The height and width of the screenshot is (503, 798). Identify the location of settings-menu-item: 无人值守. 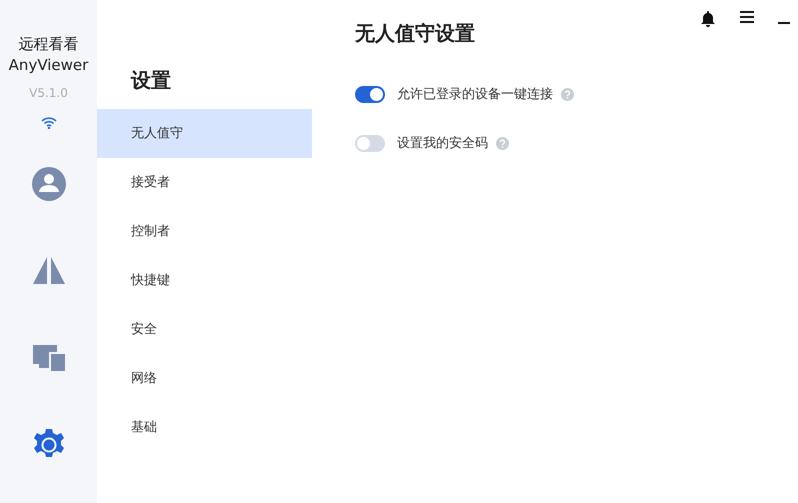
(204, 133).